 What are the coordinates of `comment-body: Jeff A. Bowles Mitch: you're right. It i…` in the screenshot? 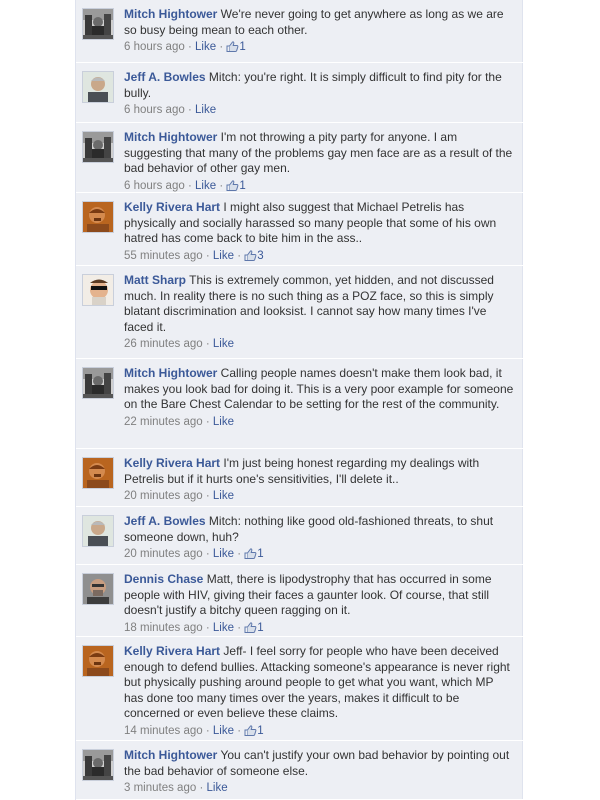 It's located at (320, 93).